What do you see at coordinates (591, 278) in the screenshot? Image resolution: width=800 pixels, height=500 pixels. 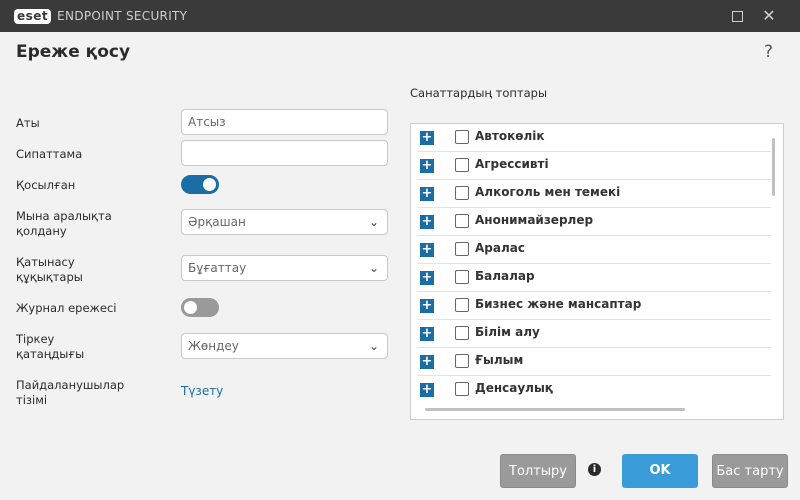 I see `list-item: + Балалар` at bounding box center [591, 278].